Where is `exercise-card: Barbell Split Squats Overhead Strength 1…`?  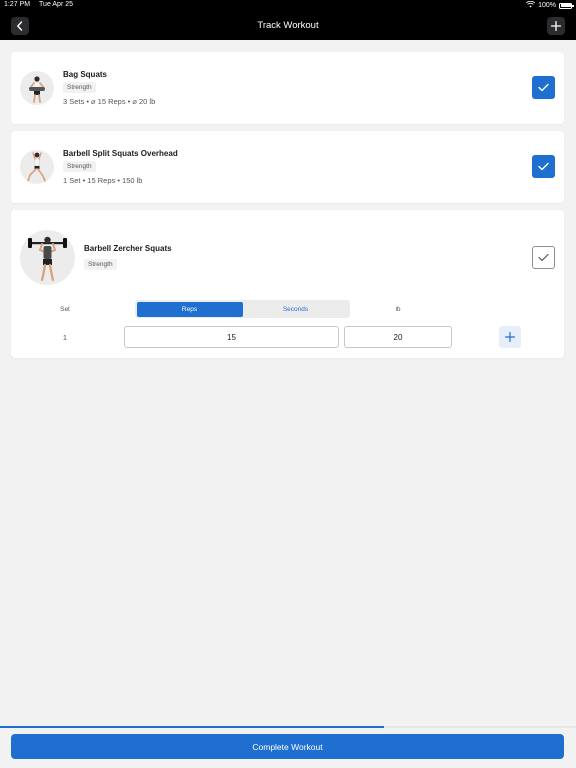 exercise-card: Barbell Split Squats Overhead Strength 1… is located at coordinates (287, 167).